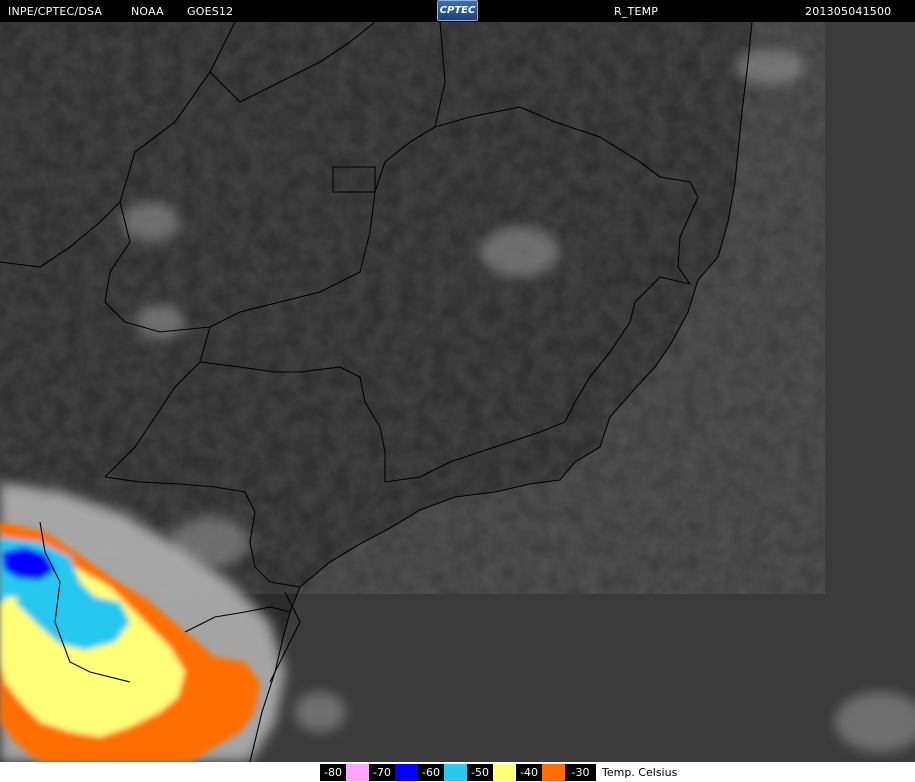  I want to click on logo-text: CPTEC, so click(457, 10).